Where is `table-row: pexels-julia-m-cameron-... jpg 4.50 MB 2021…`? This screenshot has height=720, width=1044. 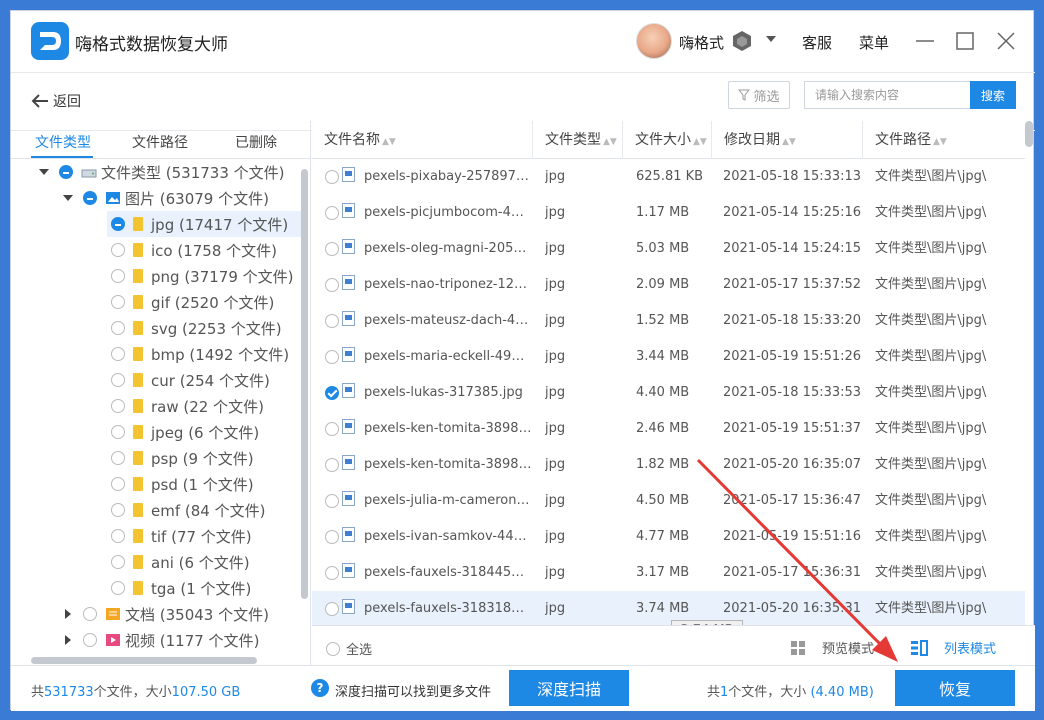
table-row: pexels-julia-m-cameron-... jpg 4.50 MB 2021… is located at coordinates (668, 501).